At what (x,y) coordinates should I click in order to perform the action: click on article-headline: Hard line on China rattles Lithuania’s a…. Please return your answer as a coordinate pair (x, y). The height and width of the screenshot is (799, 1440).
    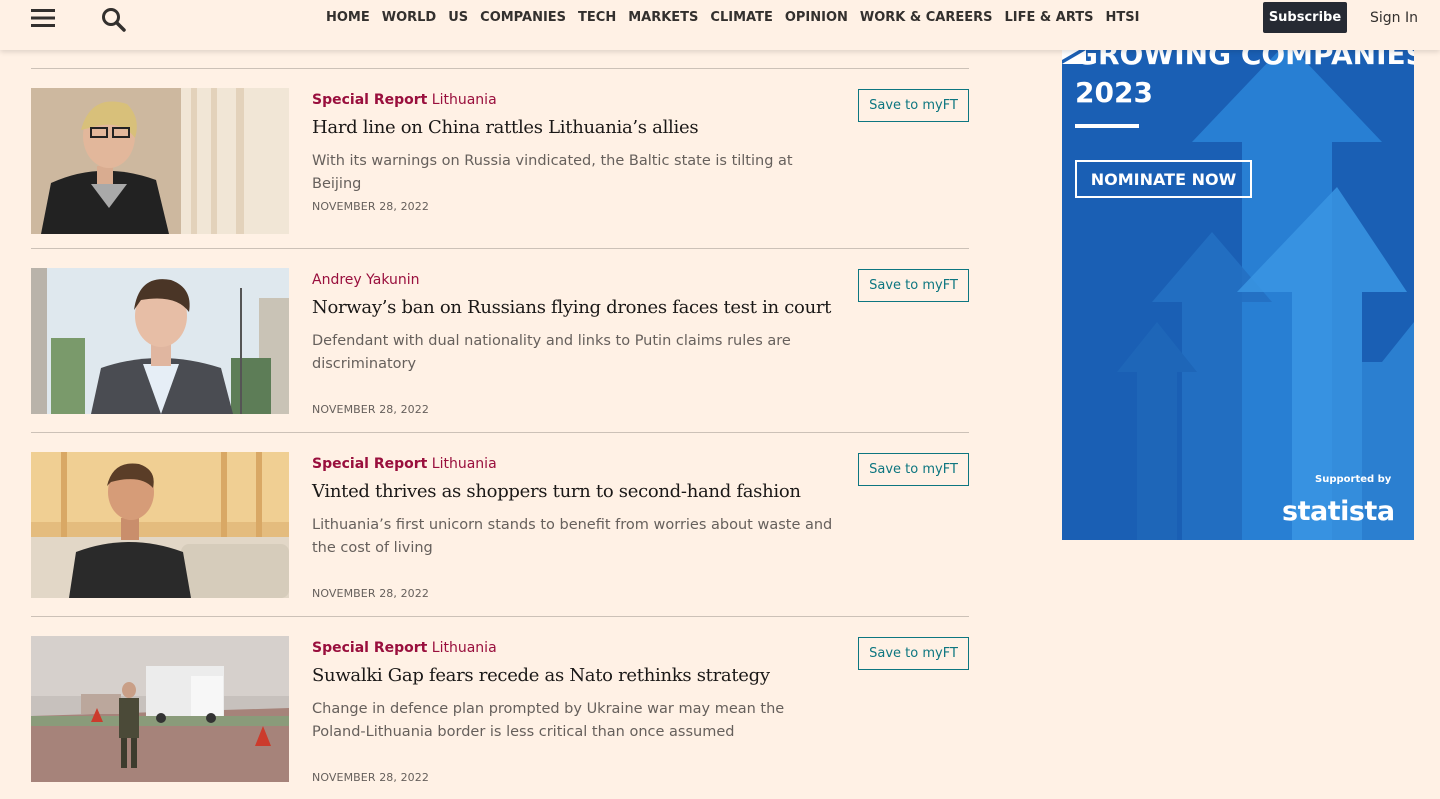
    Looking at the image, I should click on (577, 128).